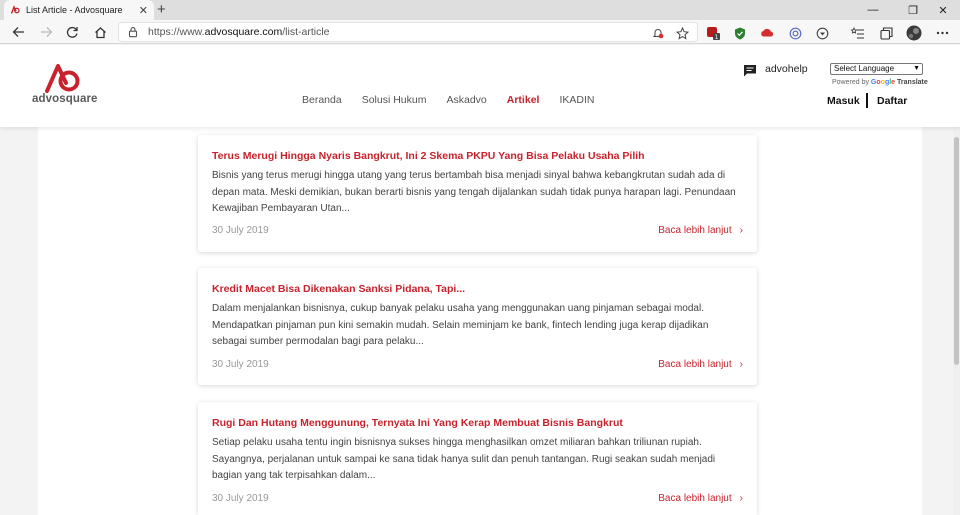  I want to click on google-logo: Google, so click(883, 82).